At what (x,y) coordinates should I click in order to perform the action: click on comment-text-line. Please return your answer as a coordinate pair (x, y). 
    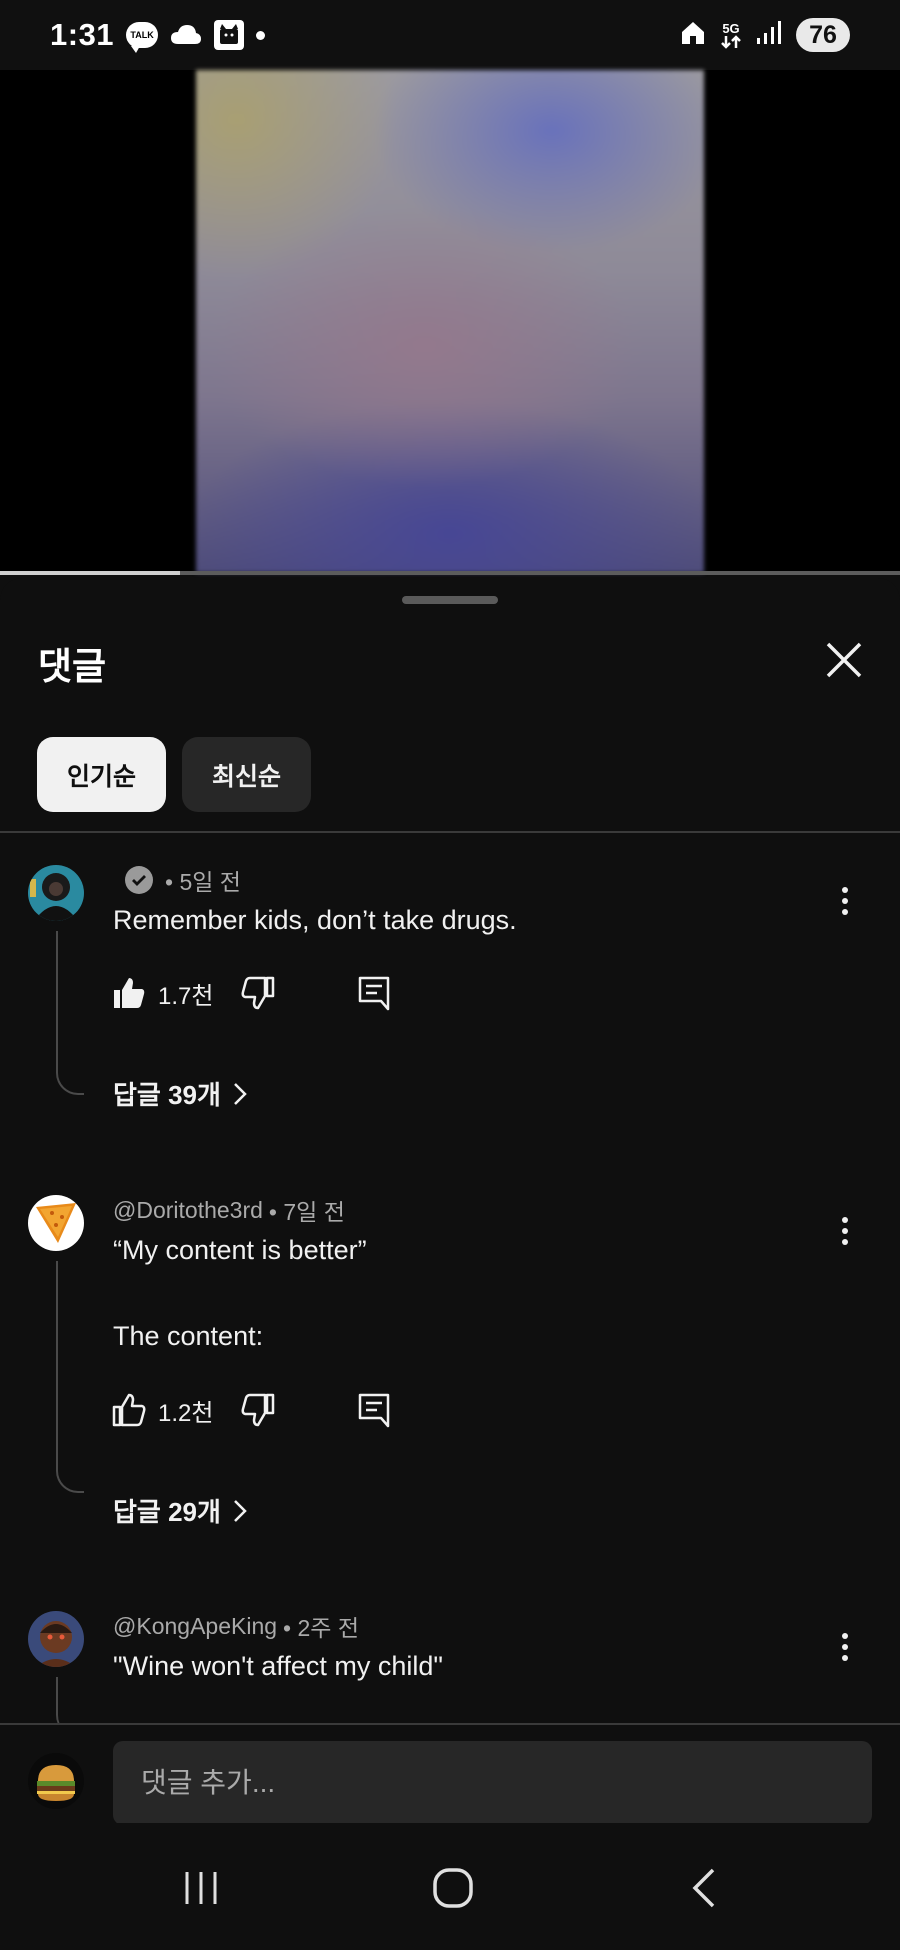
    Looking at the image, I should click on (240, 1293).